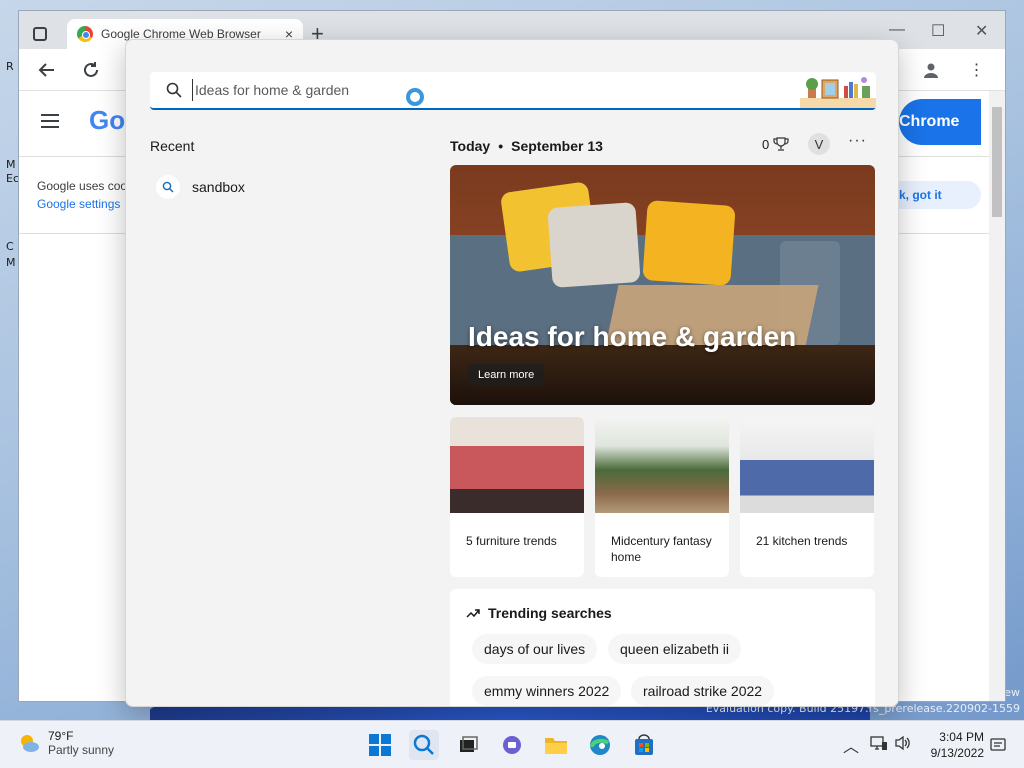  I want to click on trending-chip: days of our lives, so click(535, 649).